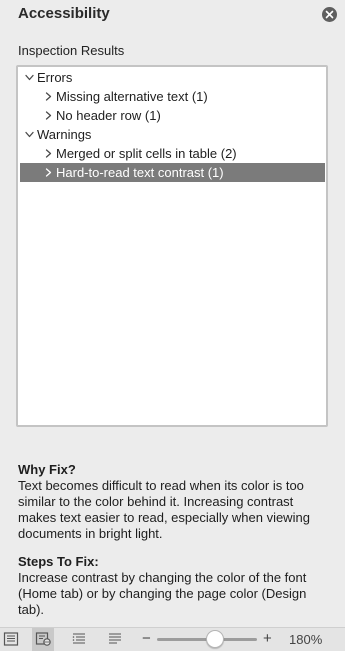 The width and height of the screenshot is (345, 651). I want to click on tree-issue-row: No header row (1), so click(172, 115).